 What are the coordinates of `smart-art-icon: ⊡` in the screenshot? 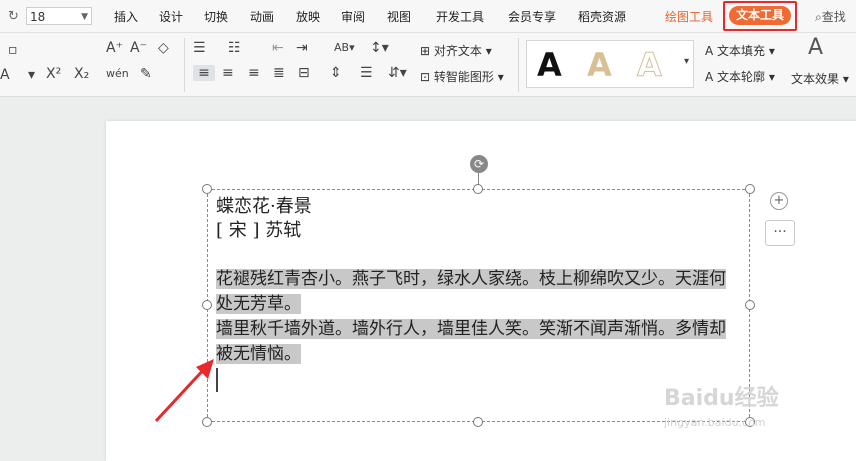 It's located at (425, 77).